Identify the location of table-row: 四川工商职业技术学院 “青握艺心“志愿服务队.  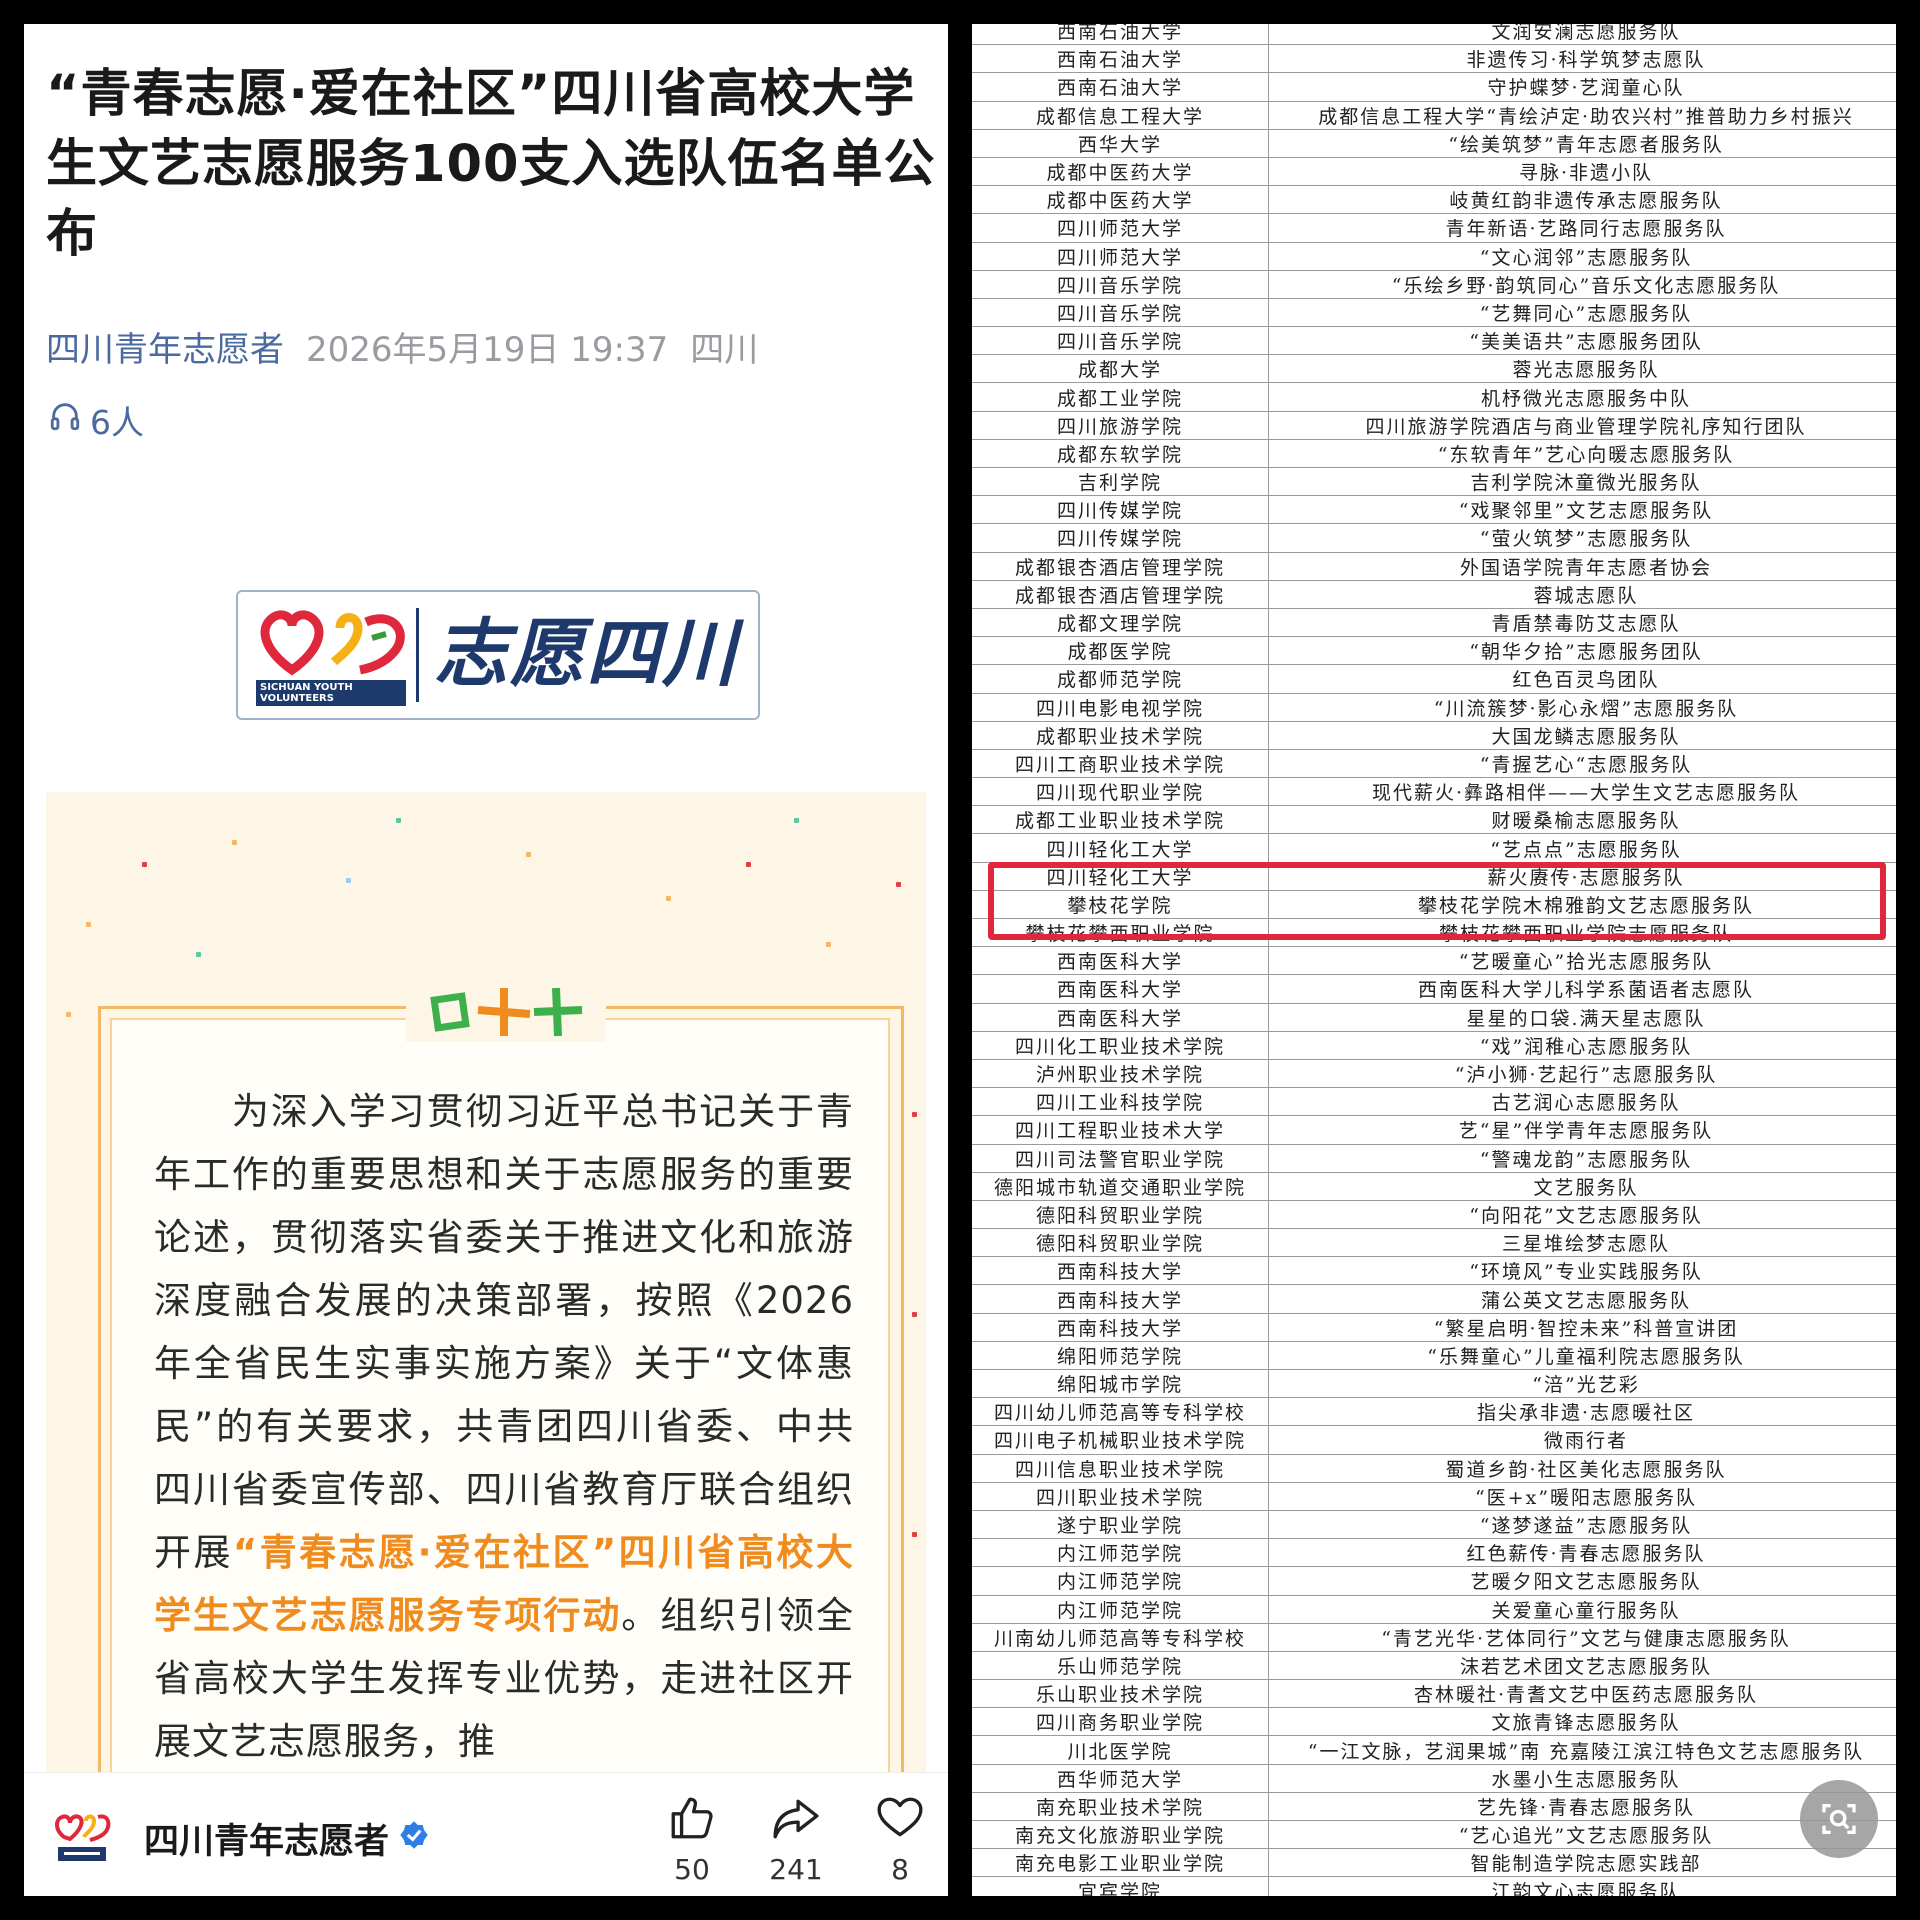
(1434, 764).